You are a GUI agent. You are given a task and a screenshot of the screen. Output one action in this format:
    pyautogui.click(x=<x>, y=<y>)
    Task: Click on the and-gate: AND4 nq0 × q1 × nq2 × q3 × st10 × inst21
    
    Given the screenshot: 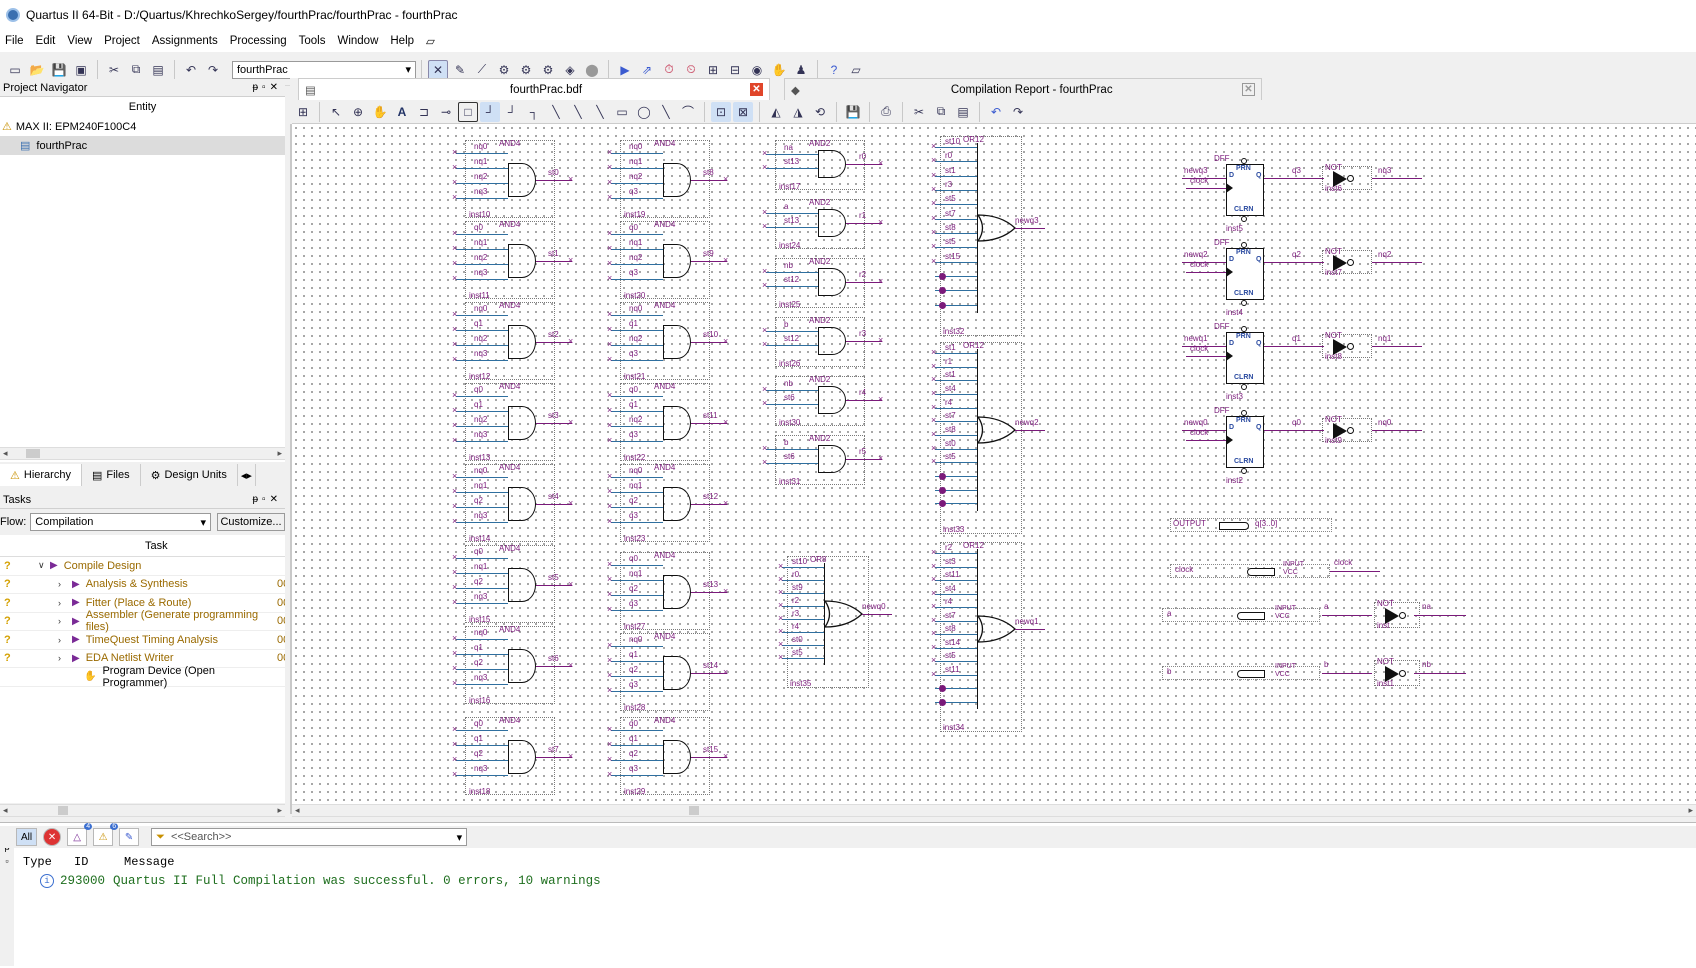 What is the action you would take?
    pyautogui.click(x=667, y=341)
    